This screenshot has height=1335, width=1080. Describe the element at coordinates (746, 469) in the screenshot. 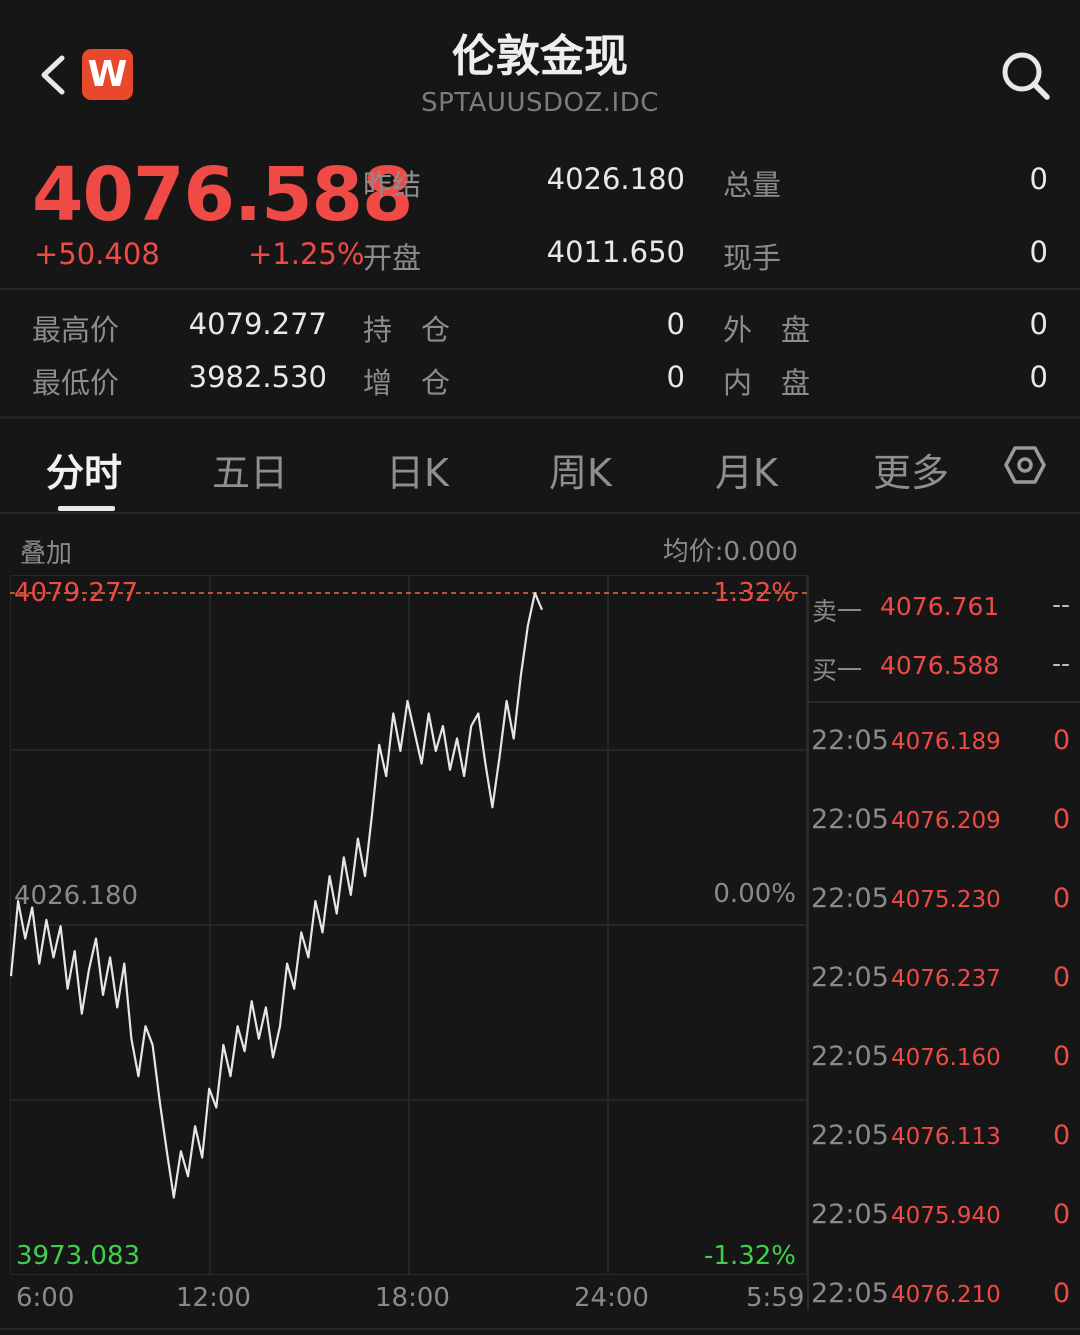

I see `tab-monthly-k: 月K` at that location.